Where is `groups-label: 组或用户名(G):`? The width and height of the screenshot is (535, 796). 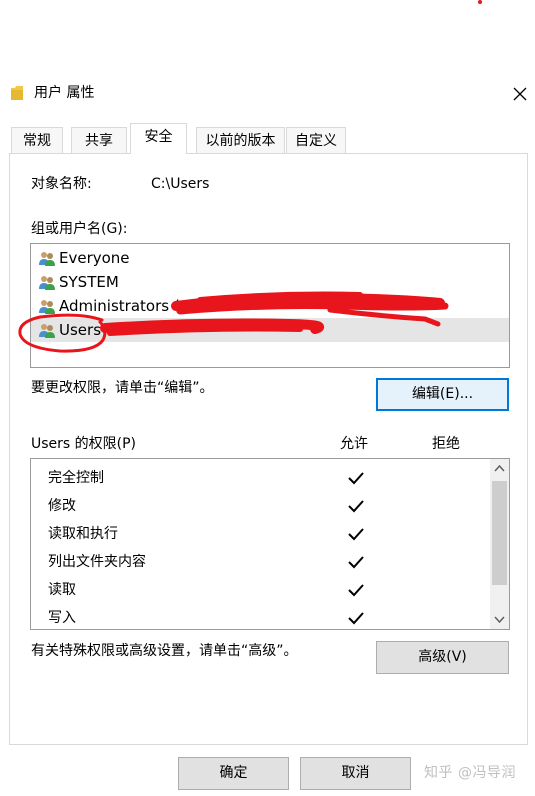
groups-label: 组或用户名(G): is located at coordinates (79, 229).